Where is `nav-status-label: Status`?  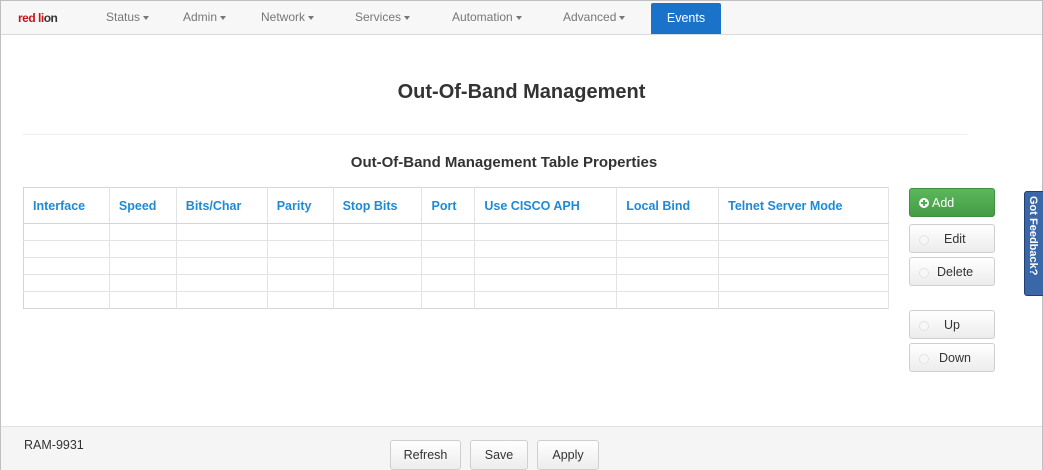
nav-status-label: Status is located at coordinates (123, 17).